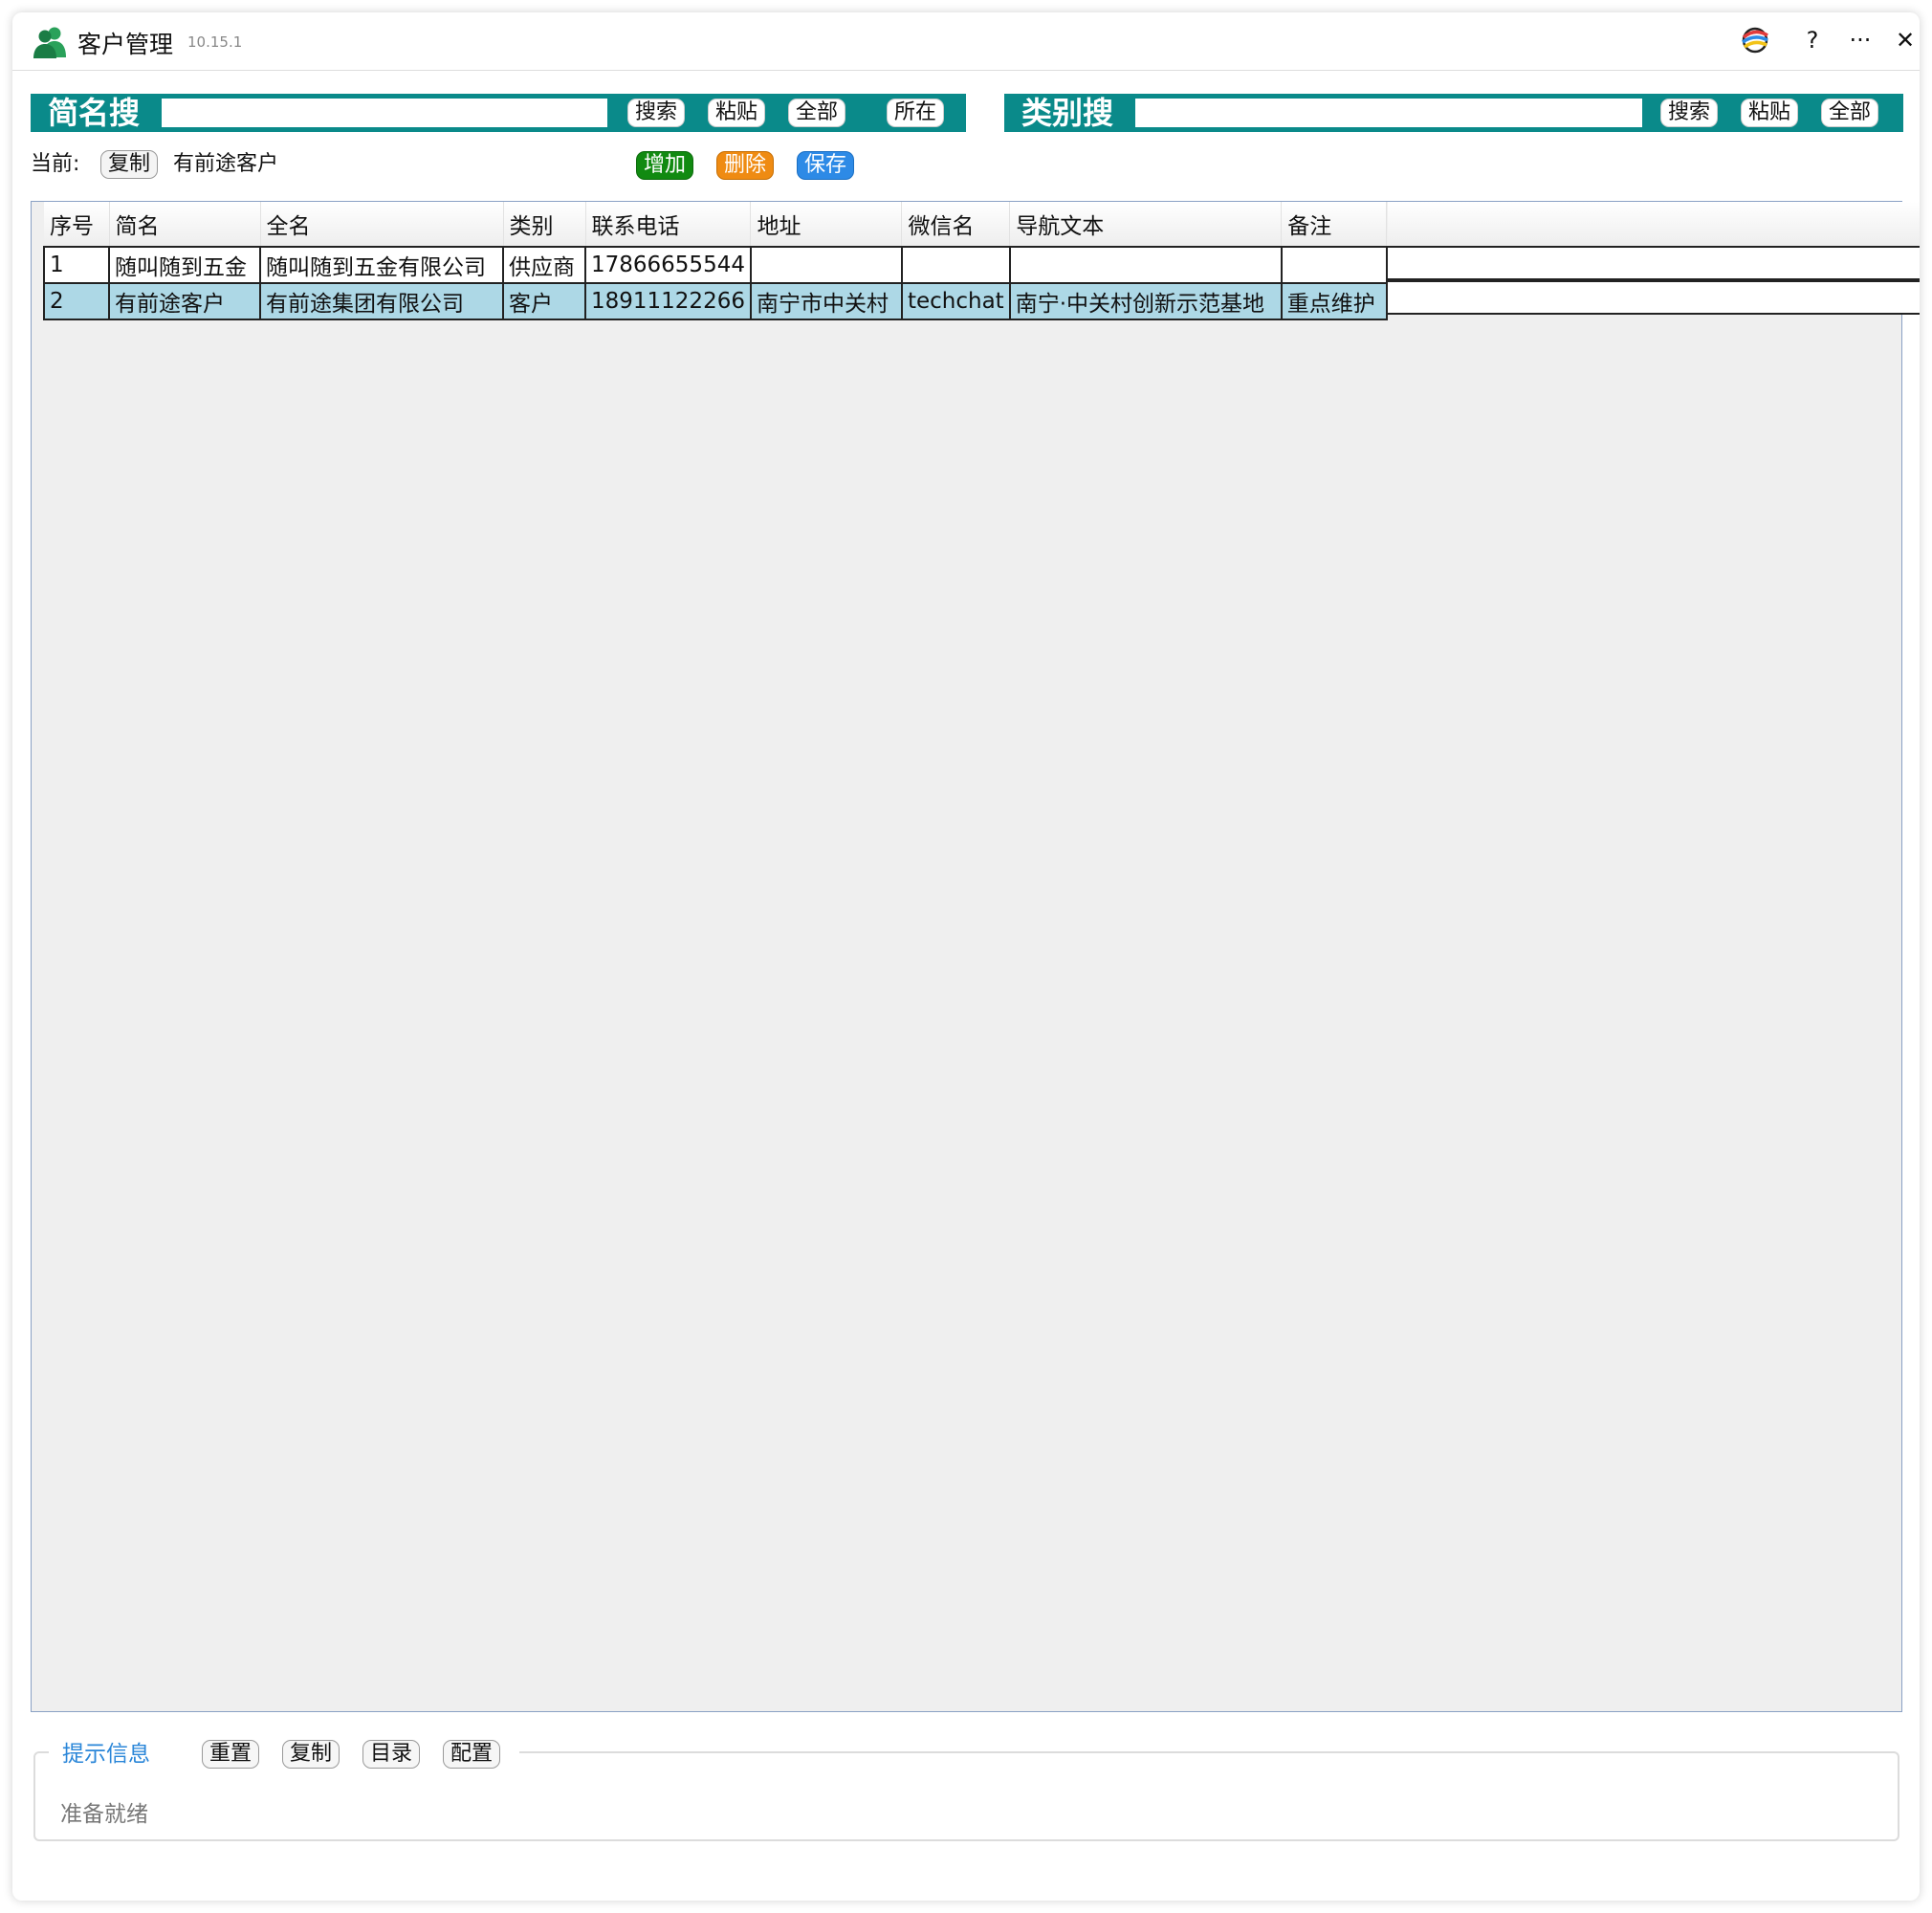 The width and height of the screenshot is (1932, 1913). I want to click on directory-button: 目录, so click(391, 1755).